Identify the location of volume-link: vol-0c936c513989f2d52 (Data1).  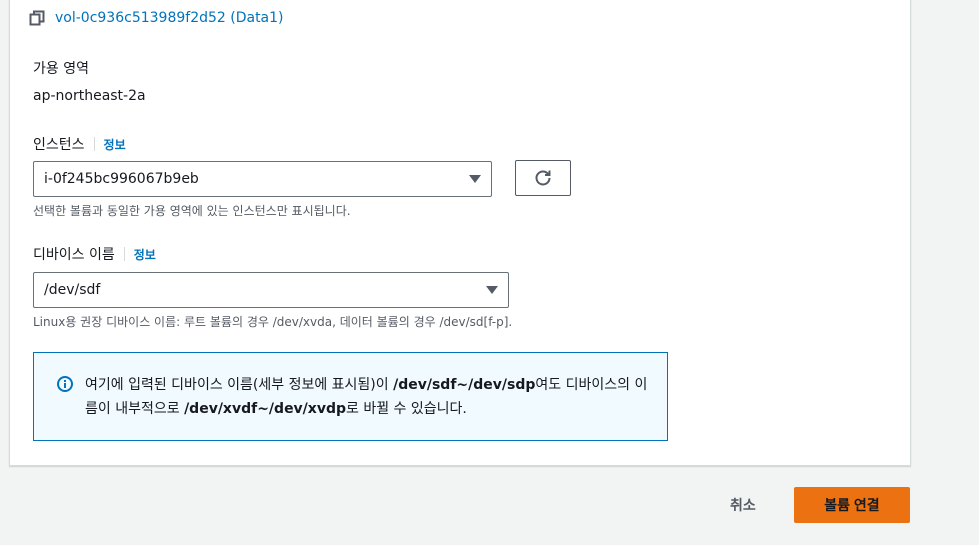
(156, 18).